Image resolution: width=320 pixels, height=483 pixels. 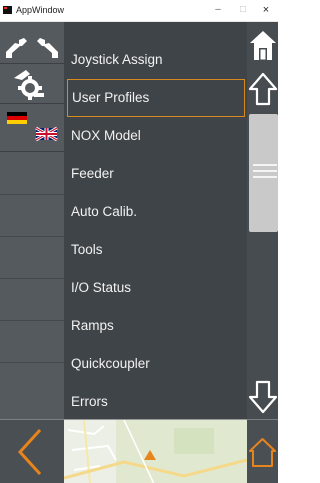 What do you see at coordinates (155, 60) in the screenshot?
I see `menu-item-joystick-assign: Joystick Assign` at bounding box center [155, 60].